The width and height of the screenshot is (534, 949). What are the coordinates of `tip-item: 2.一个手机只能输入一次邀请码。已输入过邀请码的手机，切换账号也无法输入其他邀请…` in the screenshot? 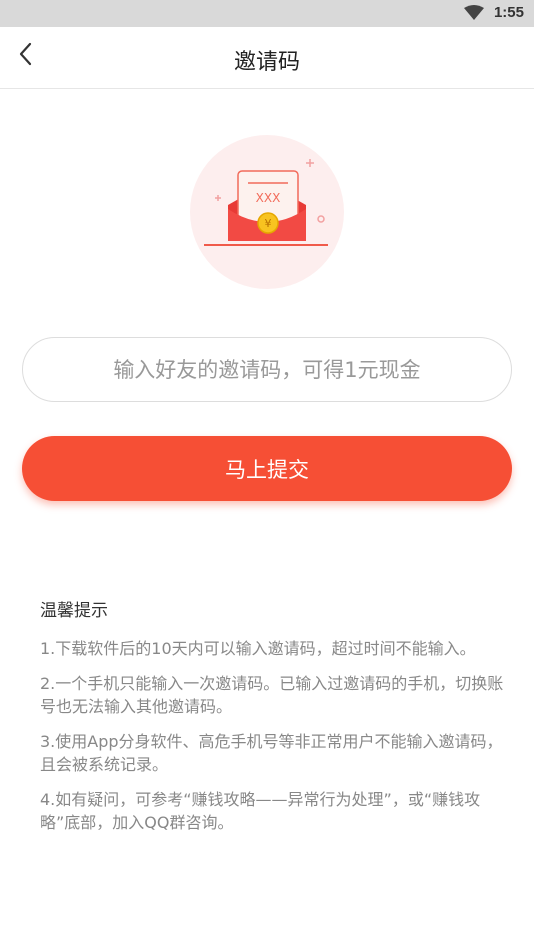 It's located at (272, 695).